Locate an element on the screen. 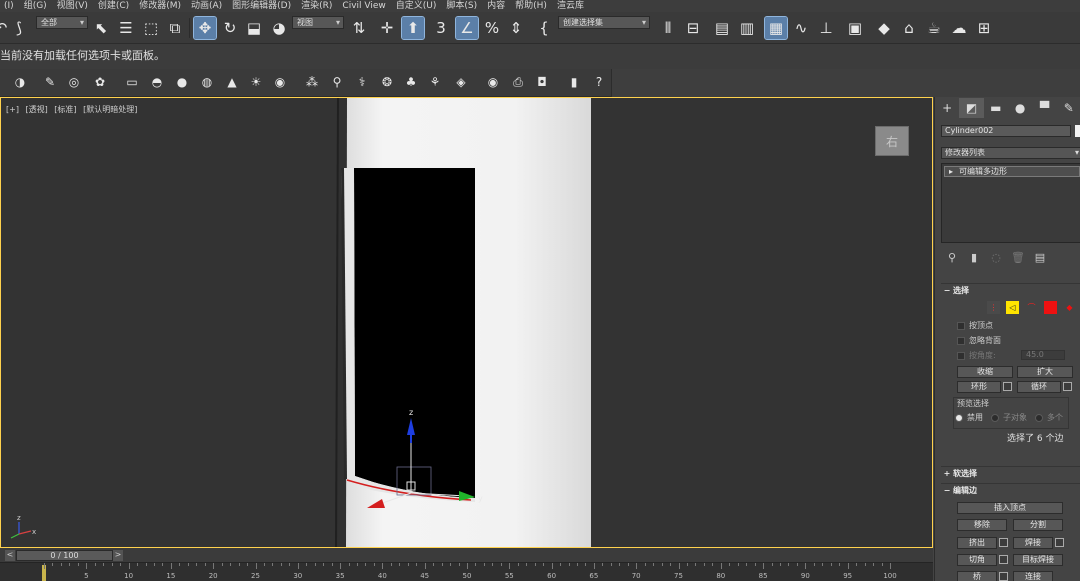 The image size is (1080, 581). target-weld-button: 目标焊接 is located at coordinates (1038, 560).